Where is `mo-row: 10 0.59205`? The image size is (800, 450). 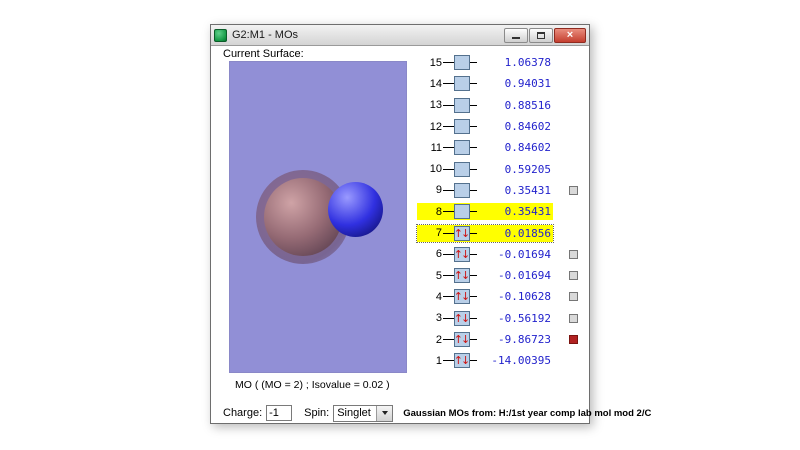
mo-row: 10 0.59205 is located at coordinates (501, 168).